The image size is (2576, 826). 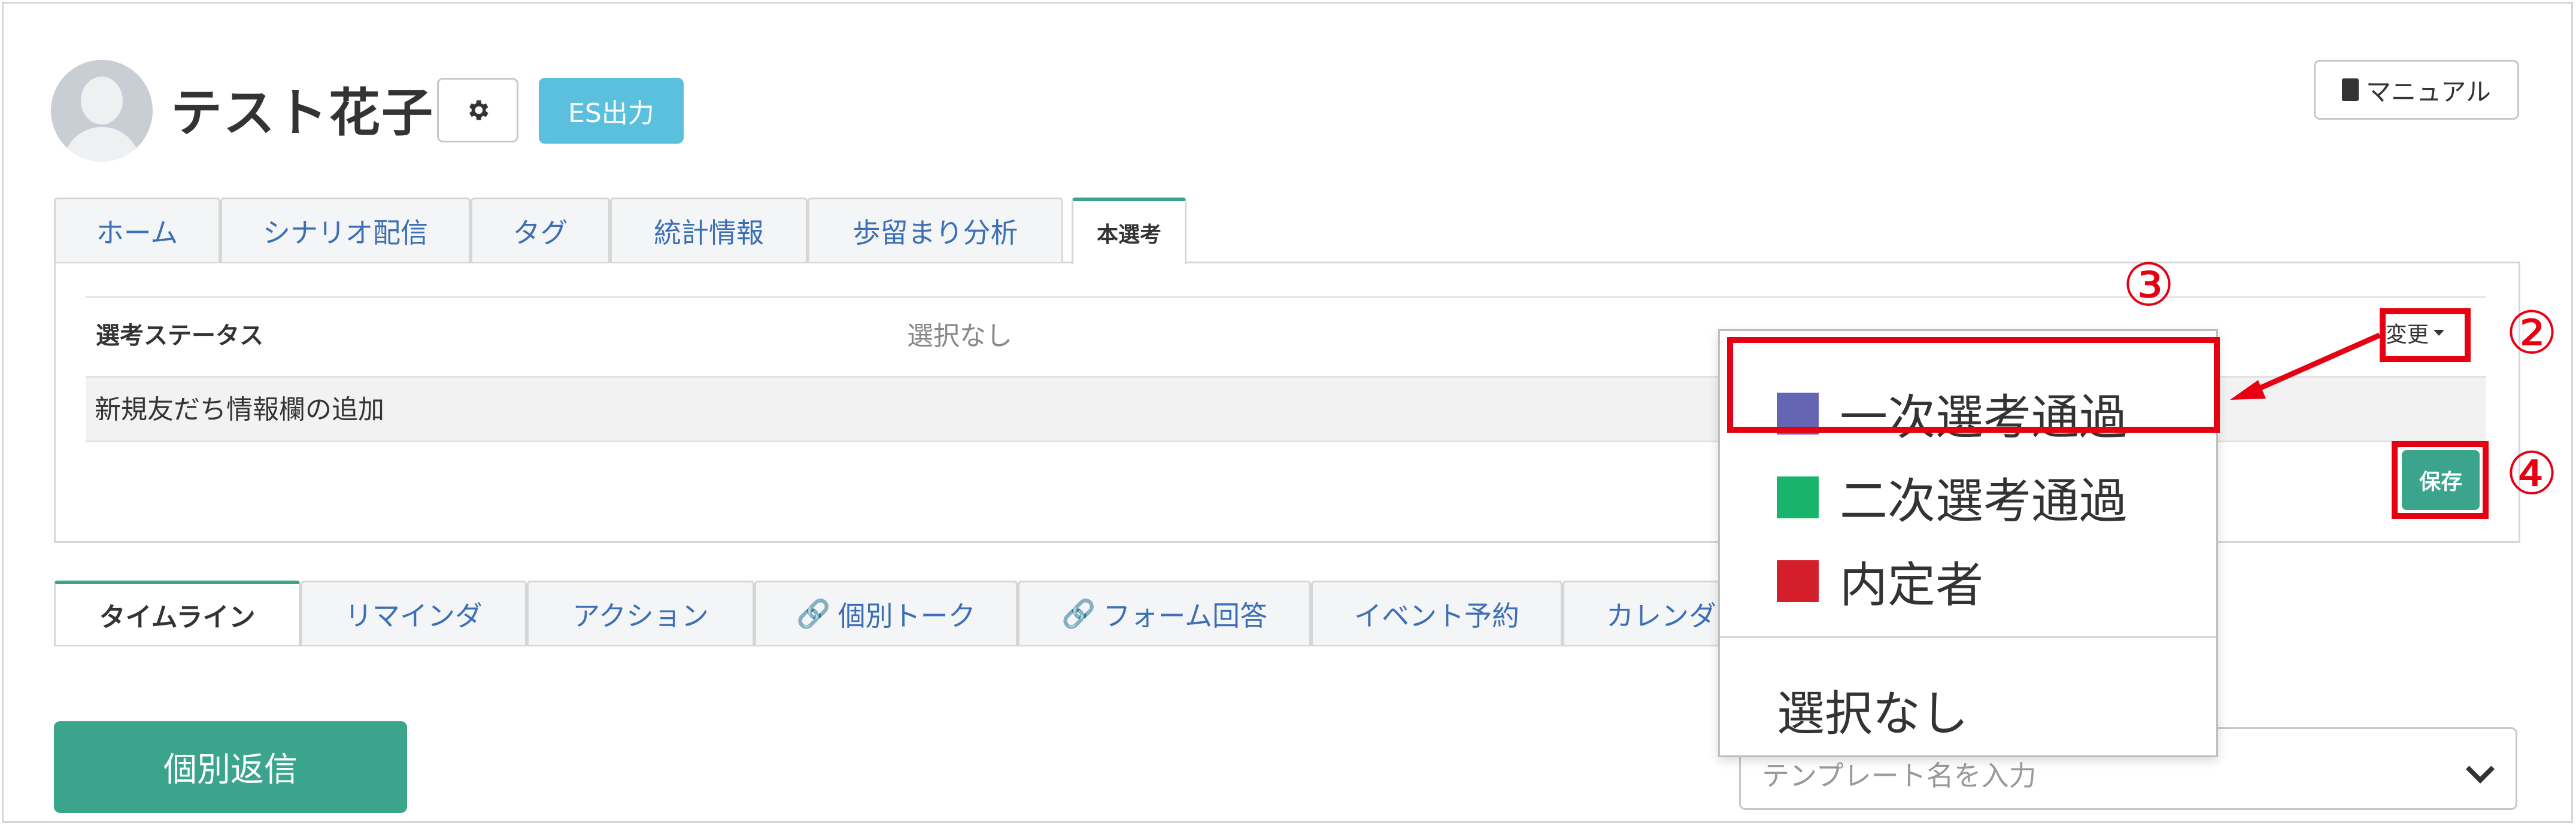 What do you see at coordinates (2305, 366) in the screenshot?
I see `annotation-arrow` at bounding box center [2305, 366].